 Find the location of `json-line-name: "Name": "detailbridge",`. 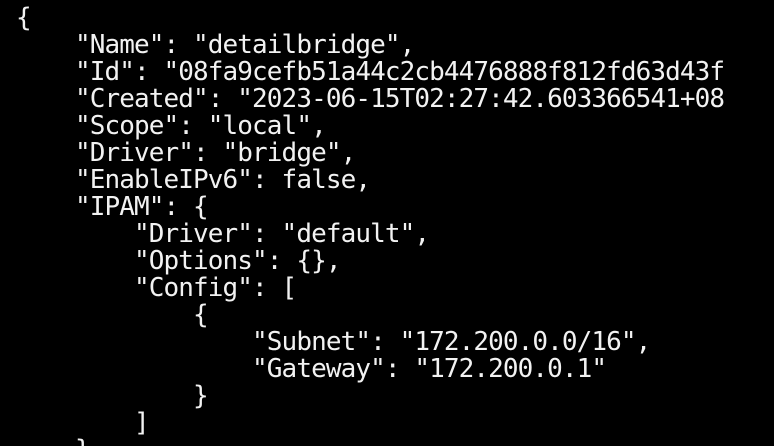

json-line-name: "Name": "detailbridge", is located at coordinates (215, 45).